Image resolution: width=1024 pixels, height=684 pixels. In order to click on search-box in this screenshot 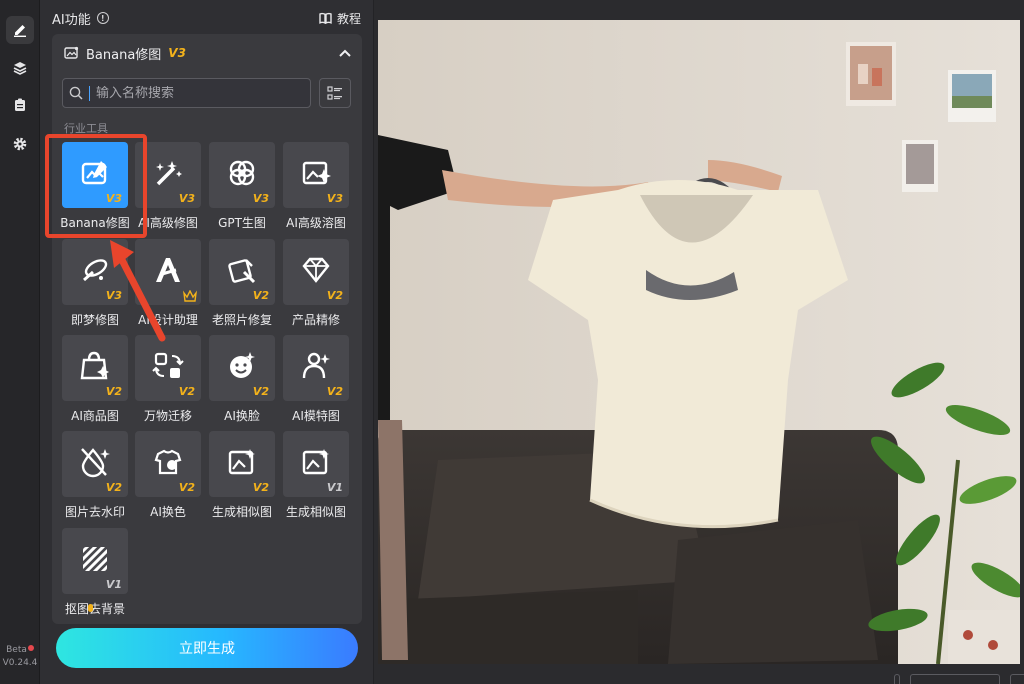, I will do `click(186, 93)`.